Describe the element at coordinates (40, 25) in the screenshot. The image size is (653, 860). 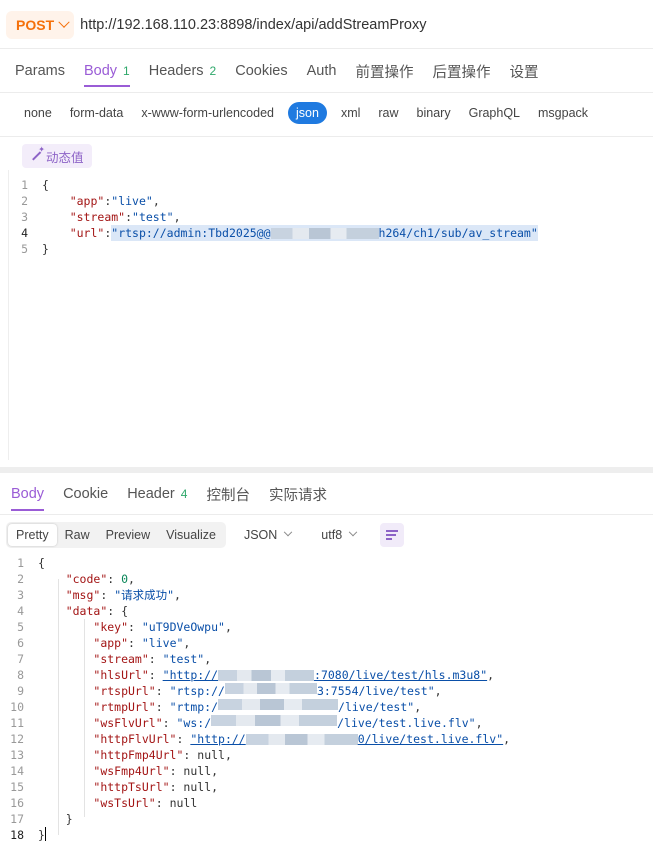
I see `method-select: POST` at that location.